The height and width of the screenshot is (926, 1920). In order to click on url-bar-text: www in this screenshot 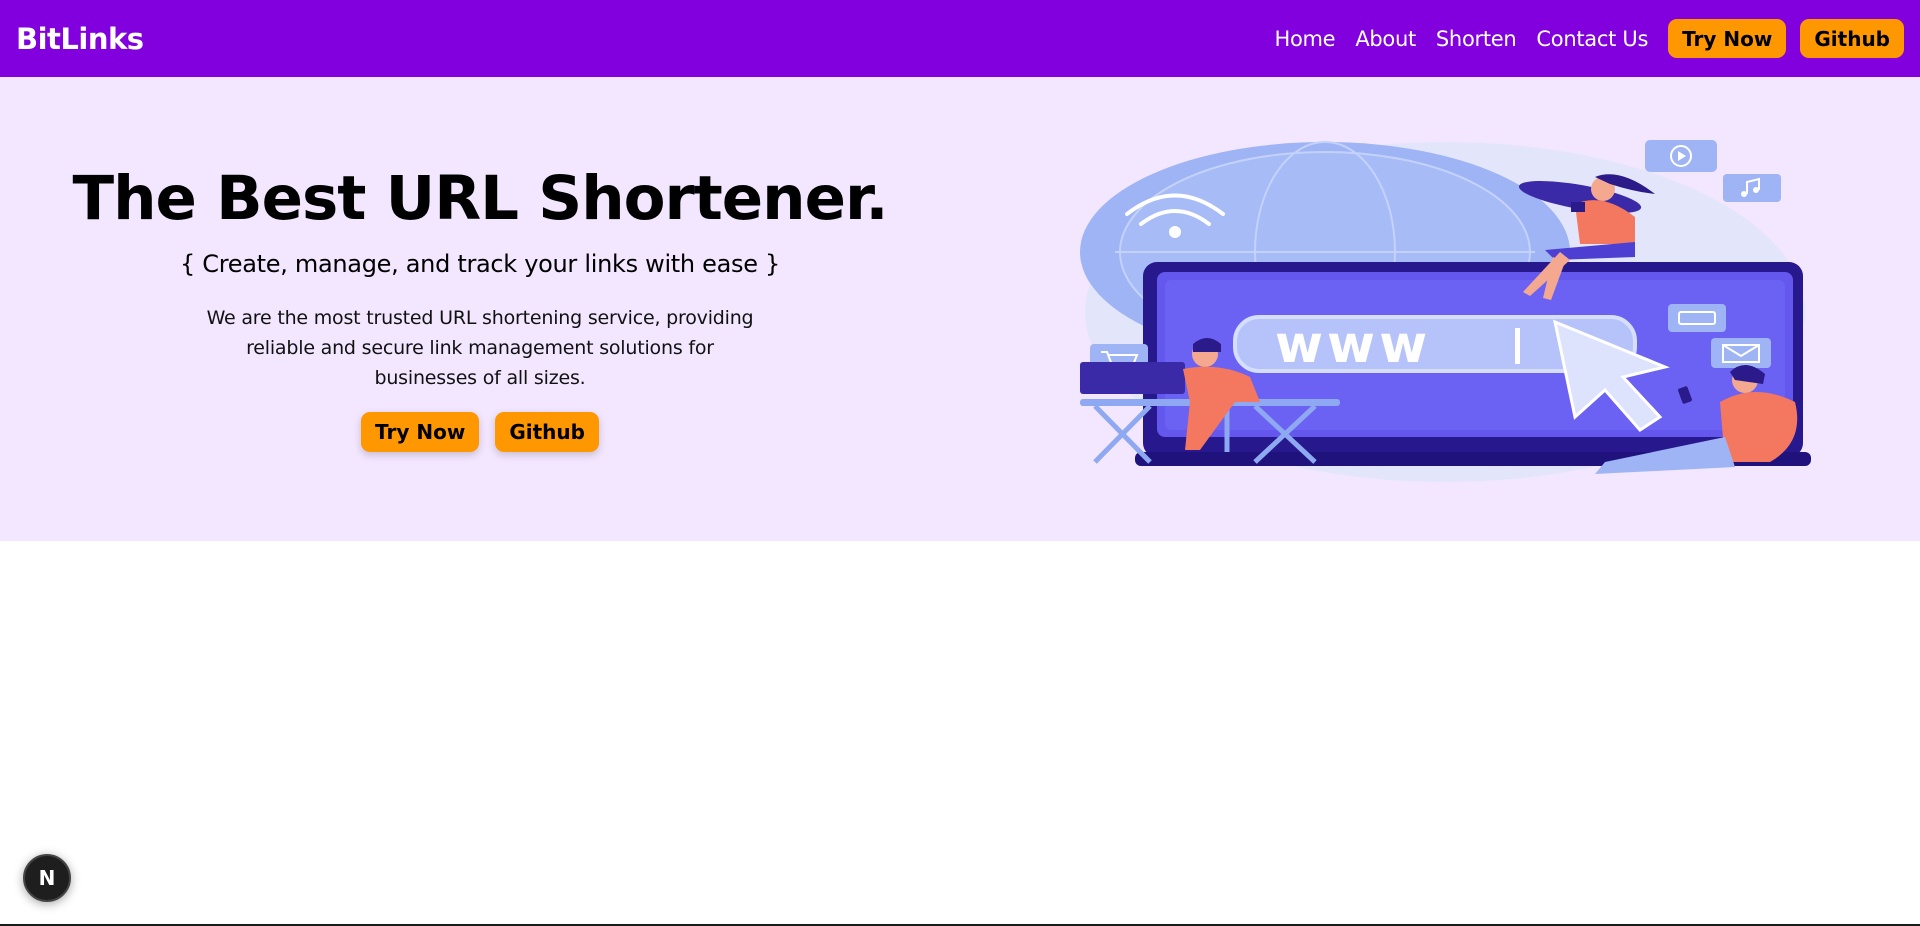, I will do `click(1353, 345)`.